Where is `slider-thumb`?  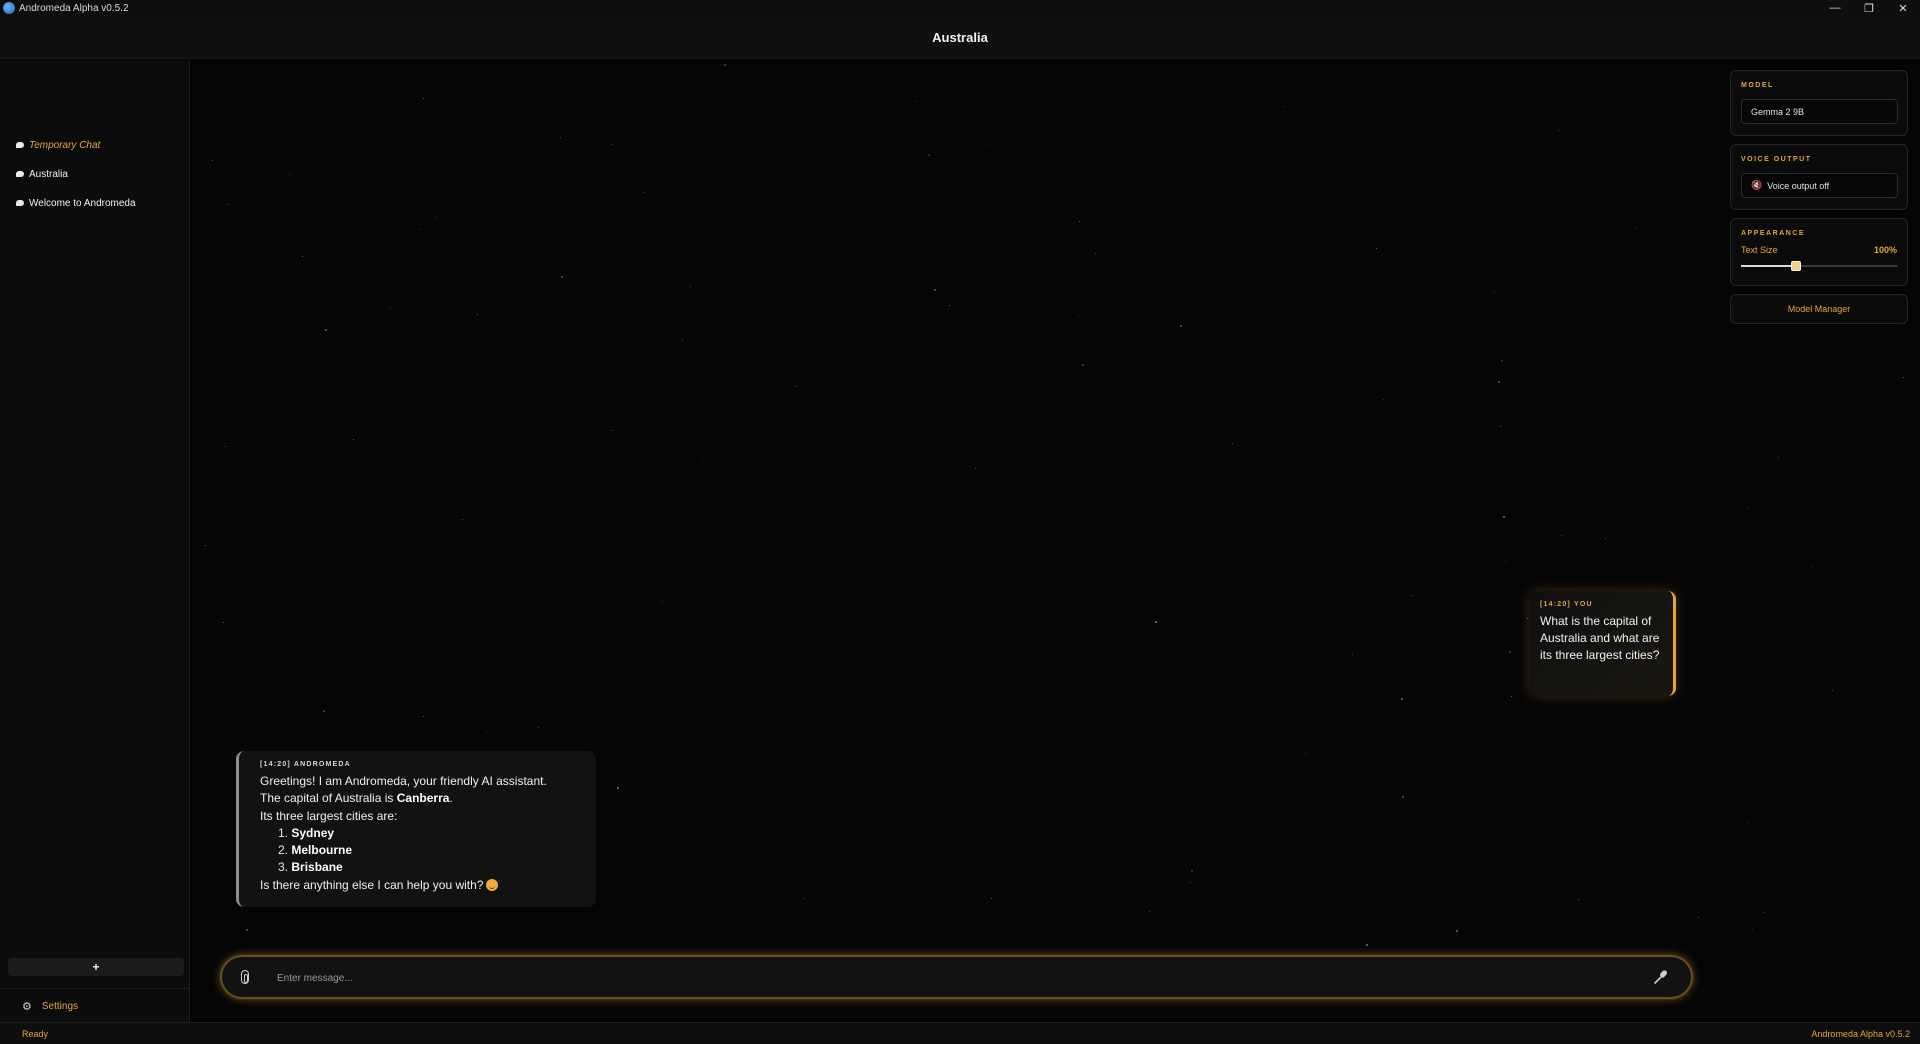
slider-thumb is located at coordinates (1795, 266).